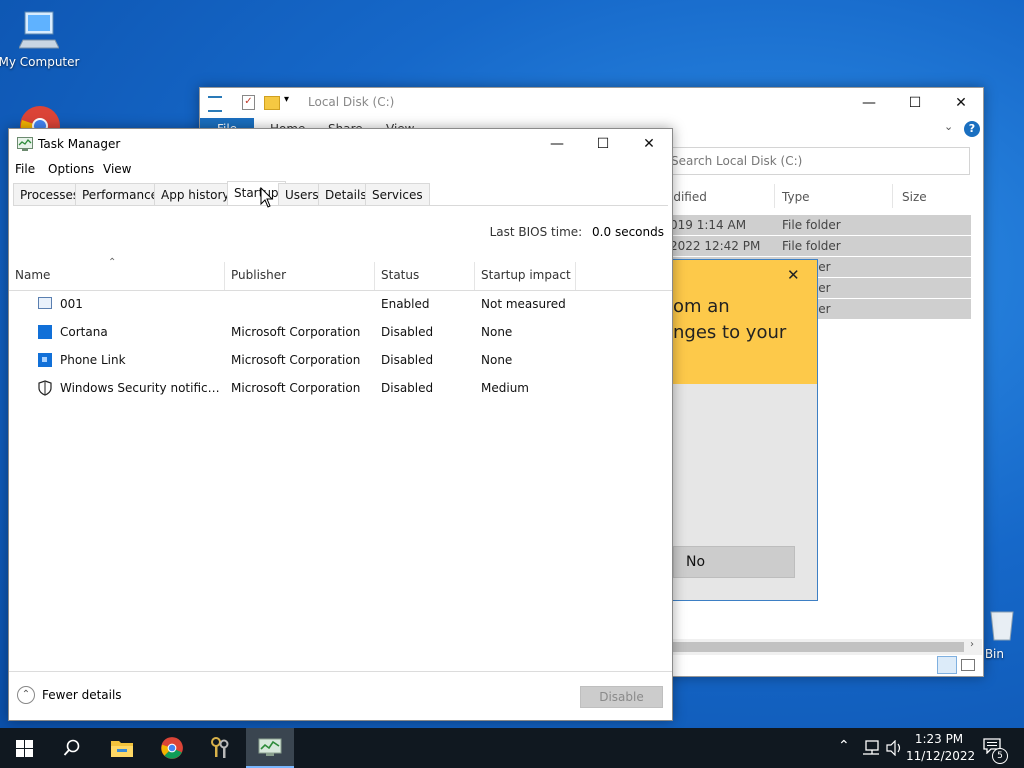 This screenshot has width=1024, height=768. Describe the element at coordinates (649, 144) in the screenshot. I see `tm-close-button: ✕` at that location.